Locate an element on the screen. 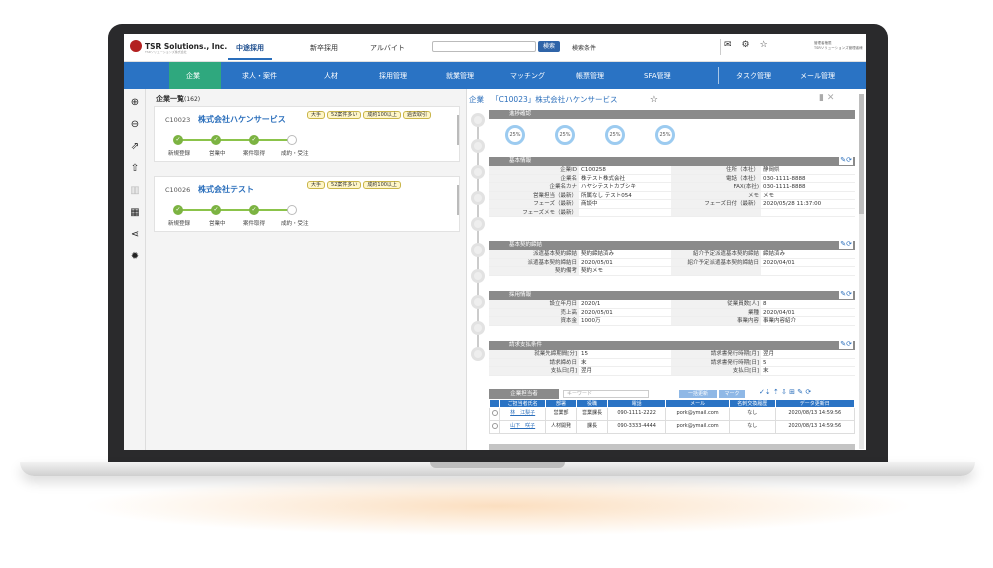 The image size is (993, 568). nav-jinzai: 人材 is located at coordinates (331, 76).